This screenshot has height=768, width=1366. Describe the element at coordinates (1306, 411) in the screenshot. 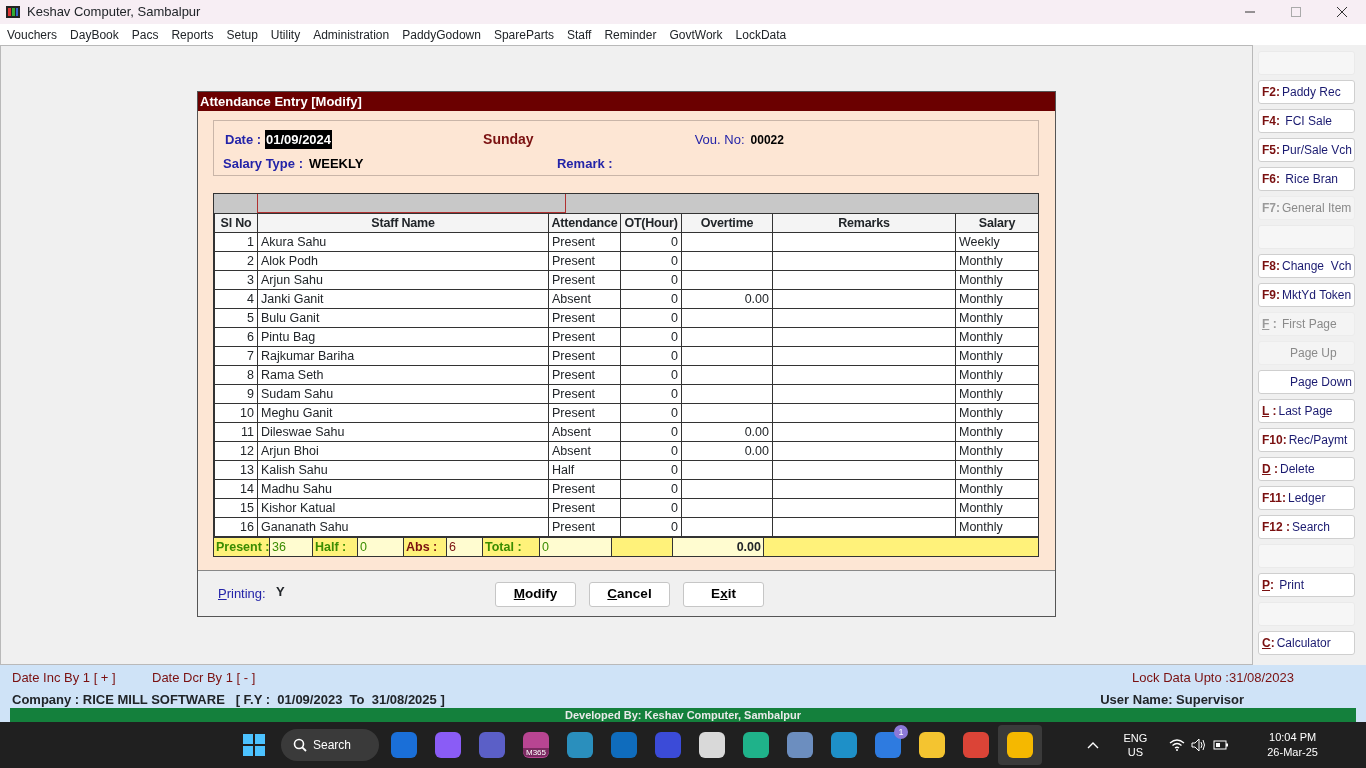

I see `shortcut-button: L : Last Page` at that location.